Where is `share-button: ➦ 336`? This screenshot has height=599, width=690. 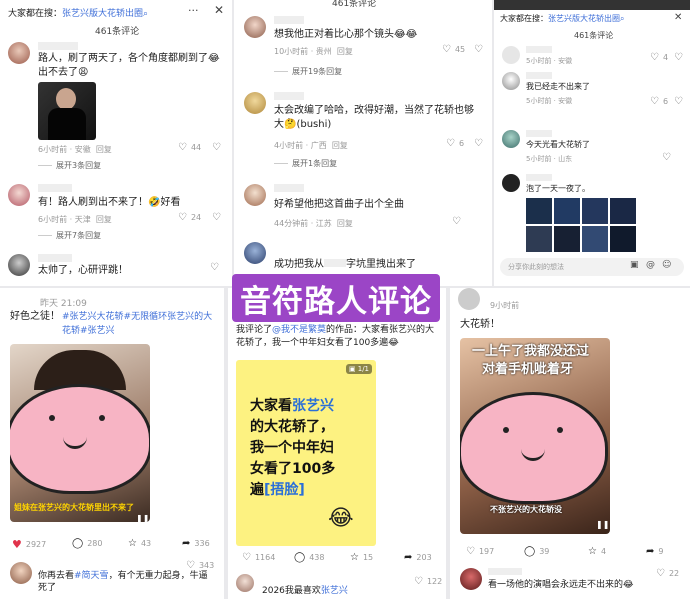
share-button: ➦ 336 is located at coordinates (196, 543).